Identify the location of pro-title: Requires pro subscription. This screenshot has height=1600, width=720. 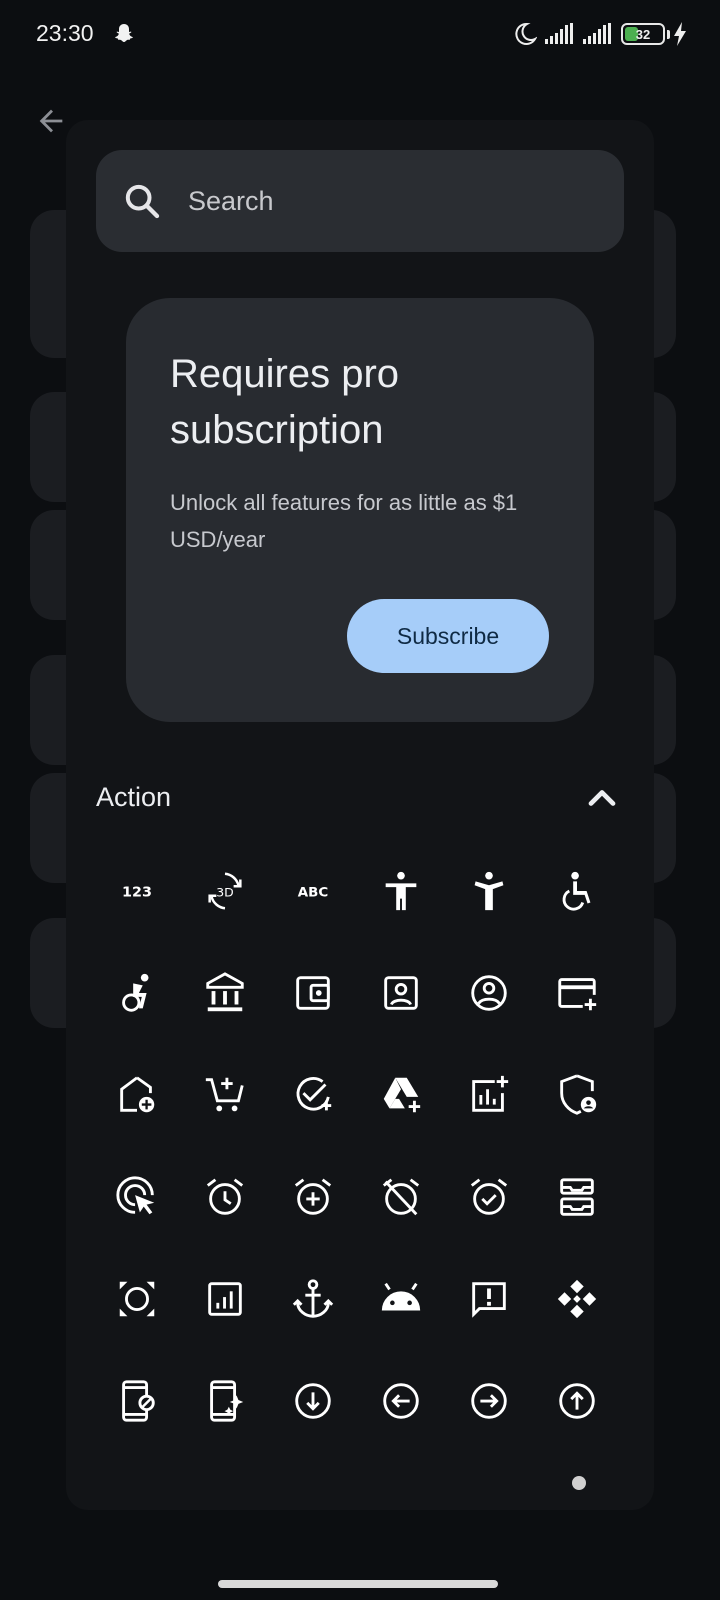
(285, 402).